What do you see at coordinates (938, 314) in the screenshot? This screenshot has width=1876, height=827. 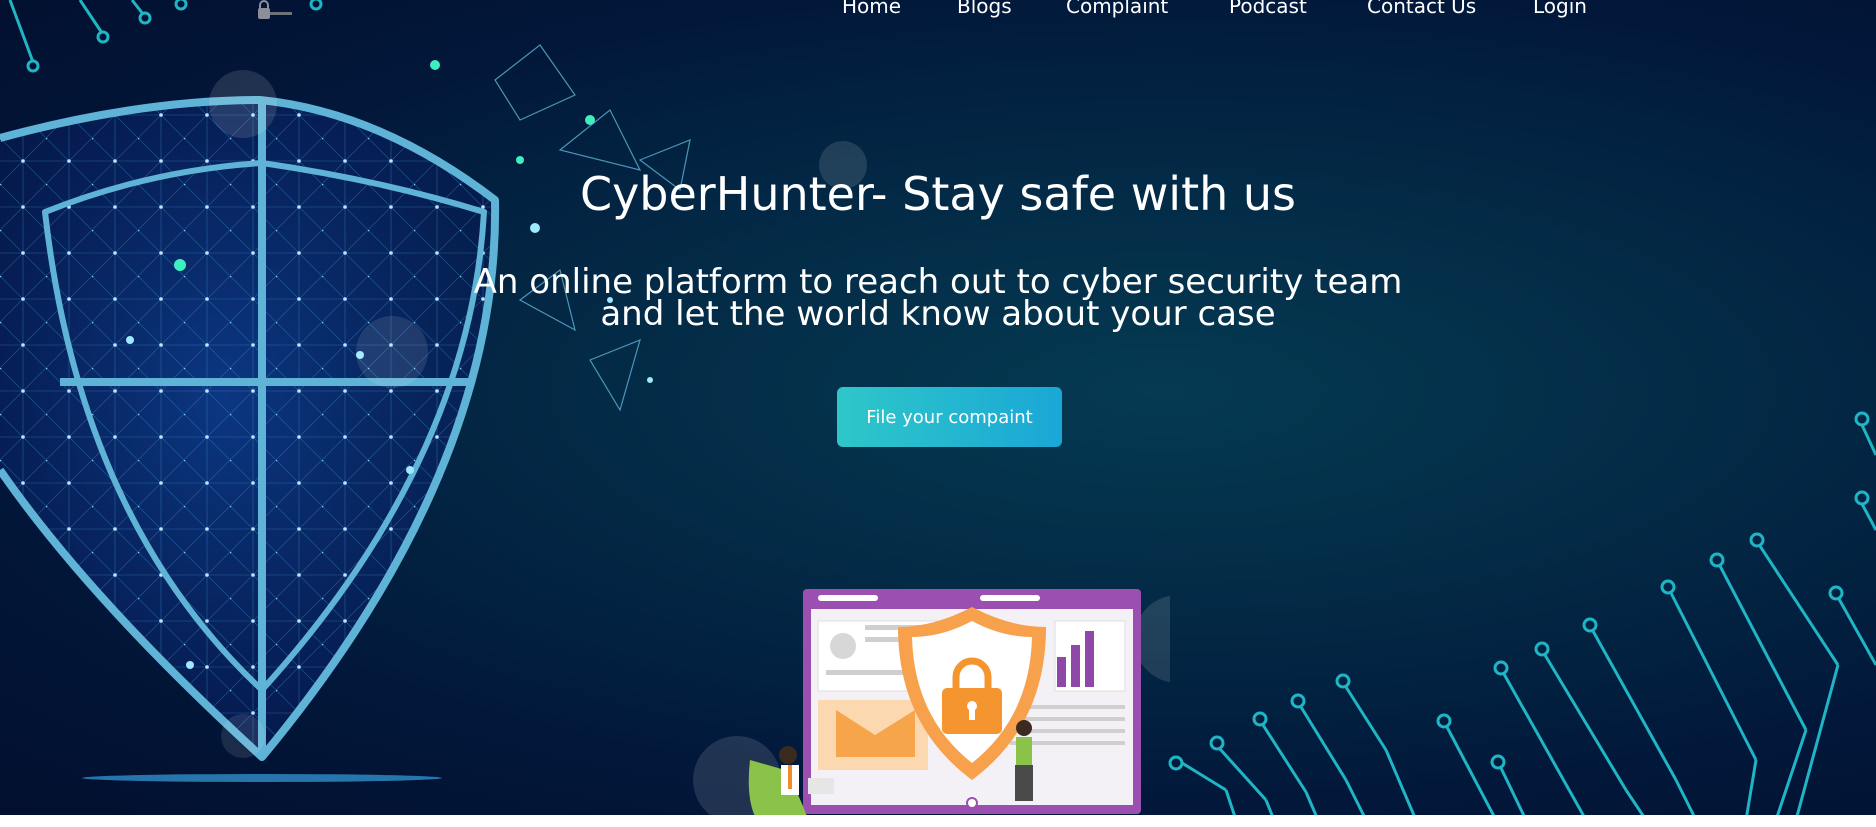 I see `hero-subtitle-line2: and let the world know about your case` at bounding box center [938, 314].